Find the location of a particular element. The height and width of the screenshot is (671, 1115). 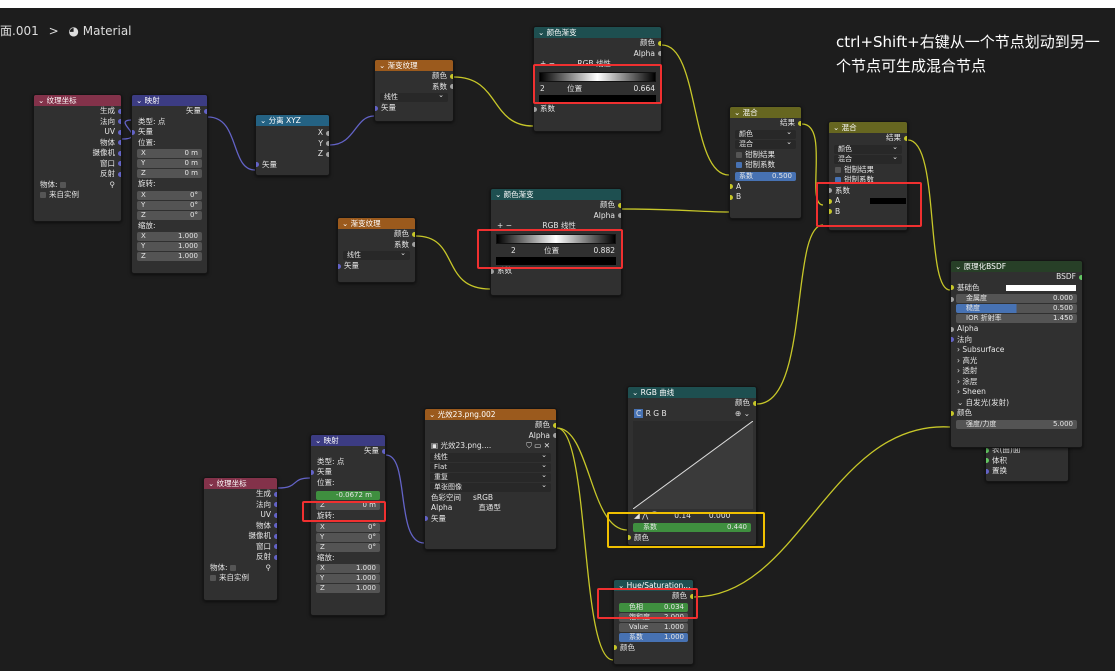

tab-g: G is located at coordinates (656, 413).